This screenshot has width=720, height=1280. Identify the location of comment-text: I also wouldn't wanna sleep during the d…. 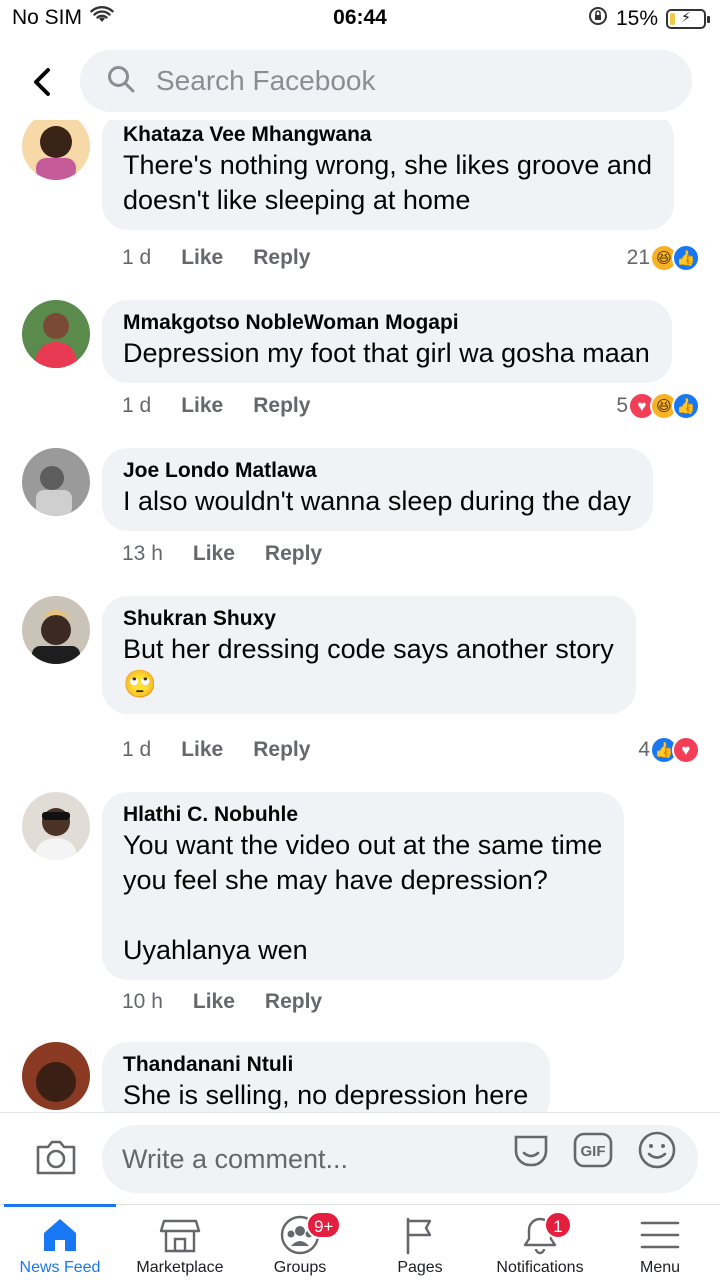
(377, 501).